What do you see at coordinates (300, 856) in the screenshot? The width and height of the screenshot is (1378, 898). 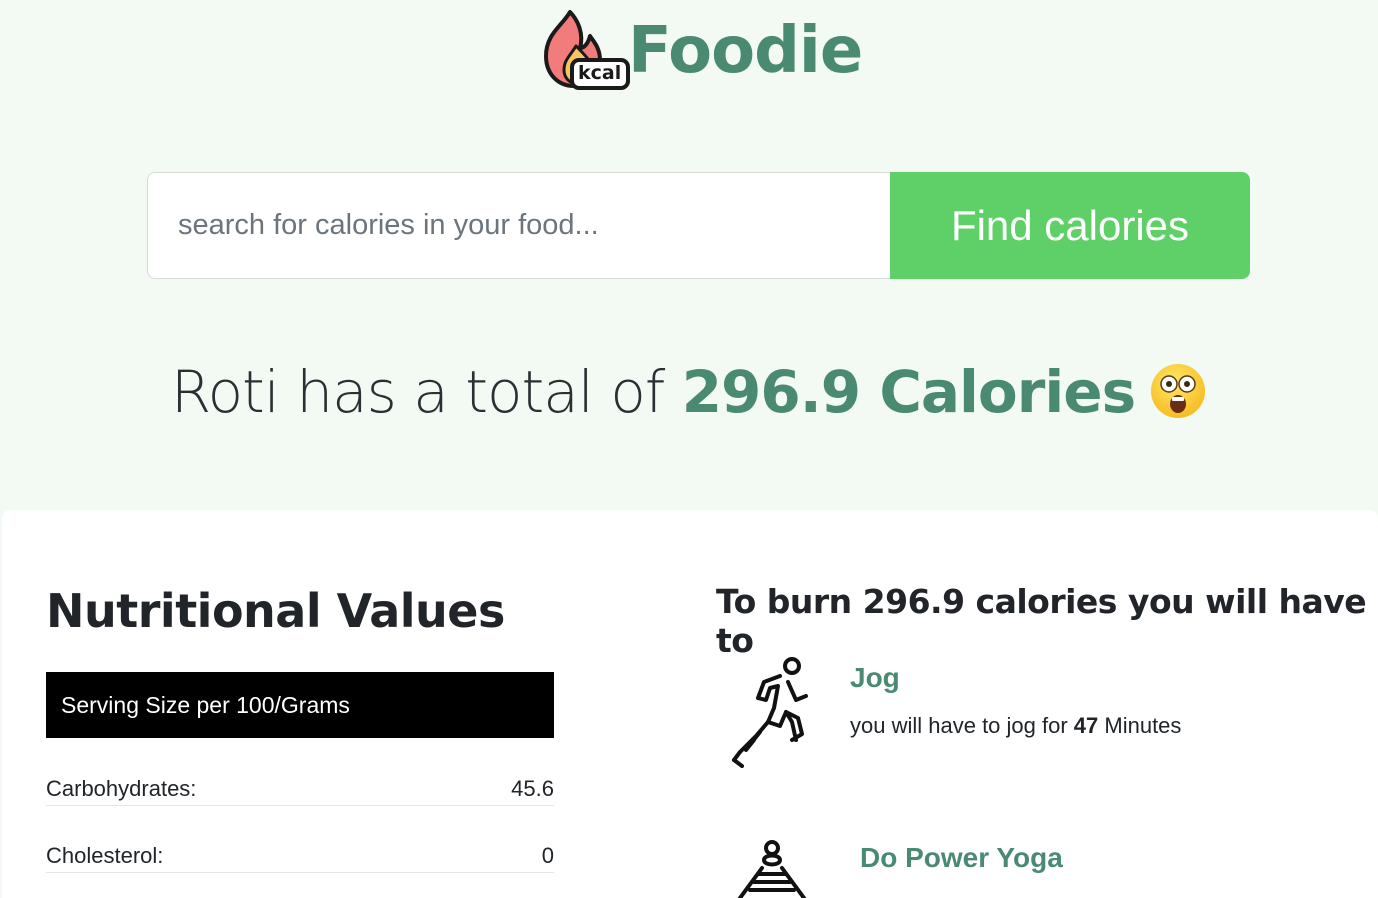 I see `nutrient-row: Cholesterol: 0` at bounding box center [300, 856].